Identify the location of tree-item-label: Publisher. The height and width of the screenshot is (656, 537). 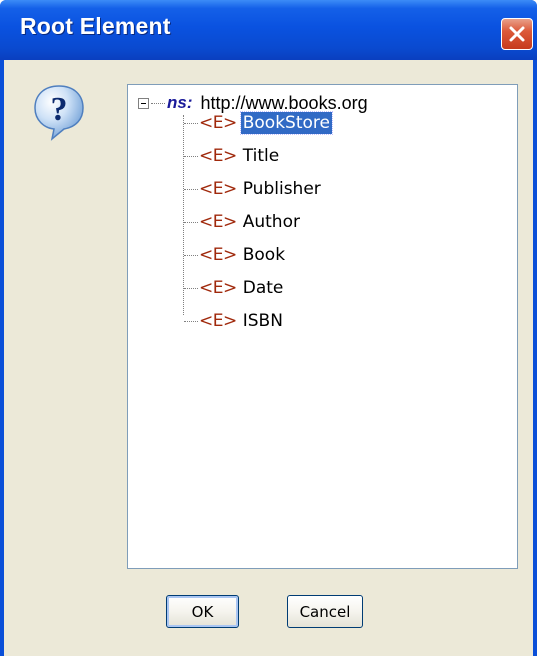
(281, 189).